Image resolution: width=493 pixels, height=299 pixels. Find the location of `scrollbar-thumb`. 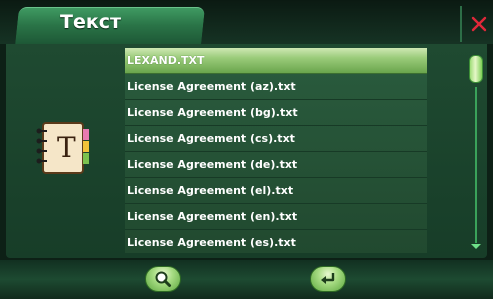

scrollbar-thumb is located at coordinates (476, 69).